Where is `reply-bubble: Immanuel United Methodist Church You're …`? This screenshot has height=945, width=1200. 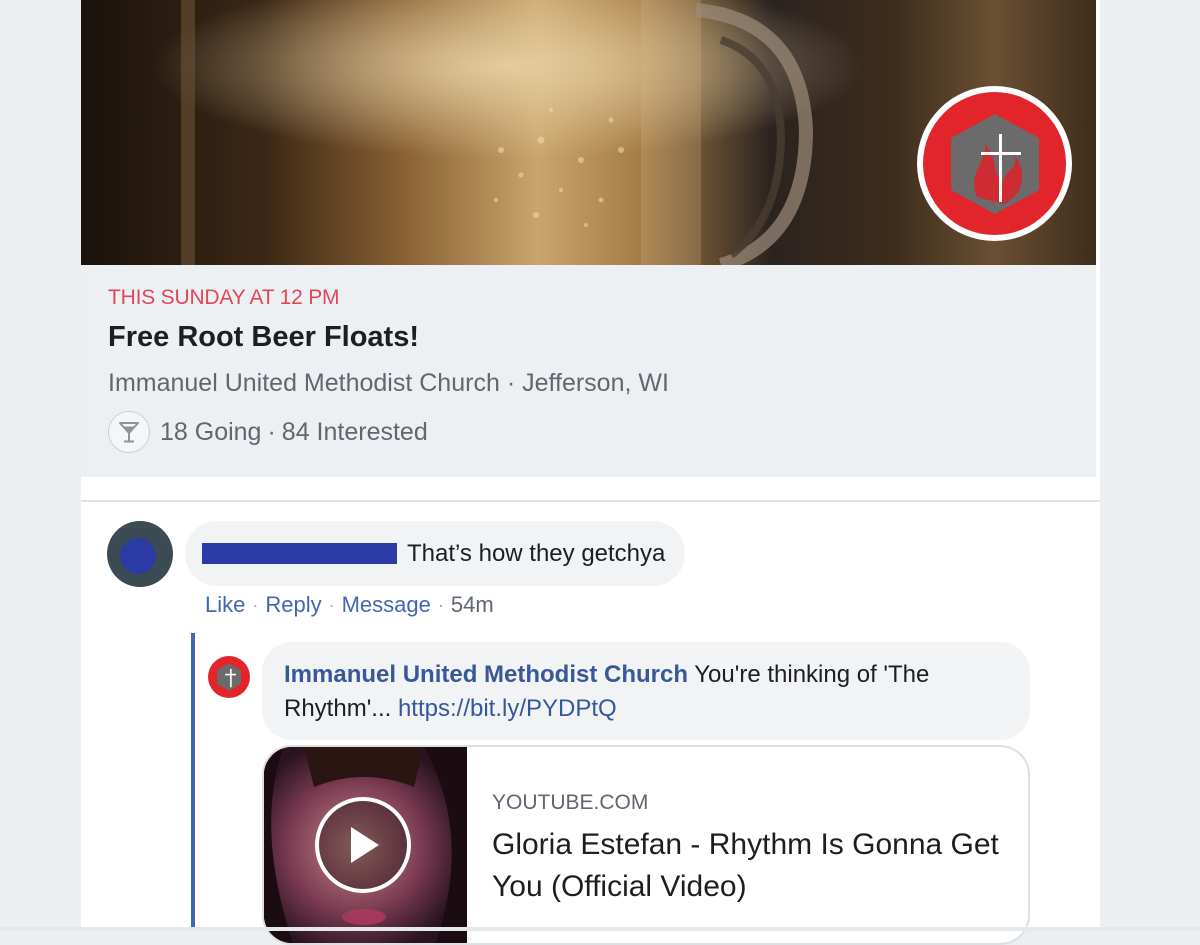
reply-bubble: Immanuel United Methodist Church You're … is located at coordinates (646, 691).